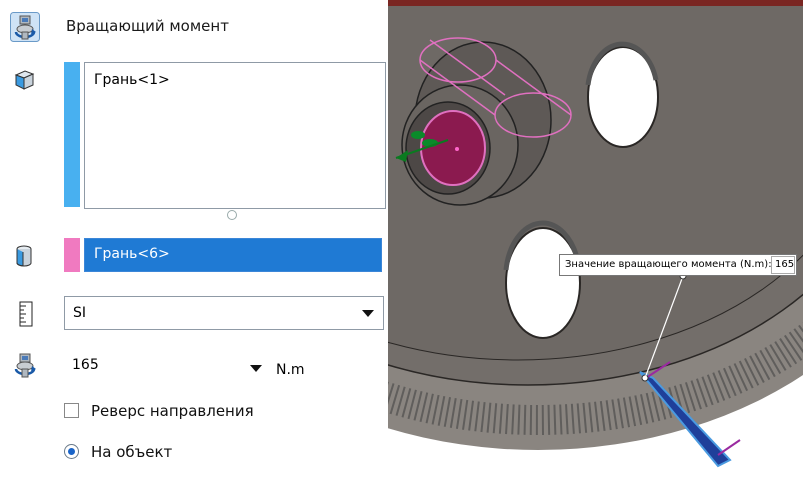  I want to click on torque-unit-label: N.m, so click(290, 370).